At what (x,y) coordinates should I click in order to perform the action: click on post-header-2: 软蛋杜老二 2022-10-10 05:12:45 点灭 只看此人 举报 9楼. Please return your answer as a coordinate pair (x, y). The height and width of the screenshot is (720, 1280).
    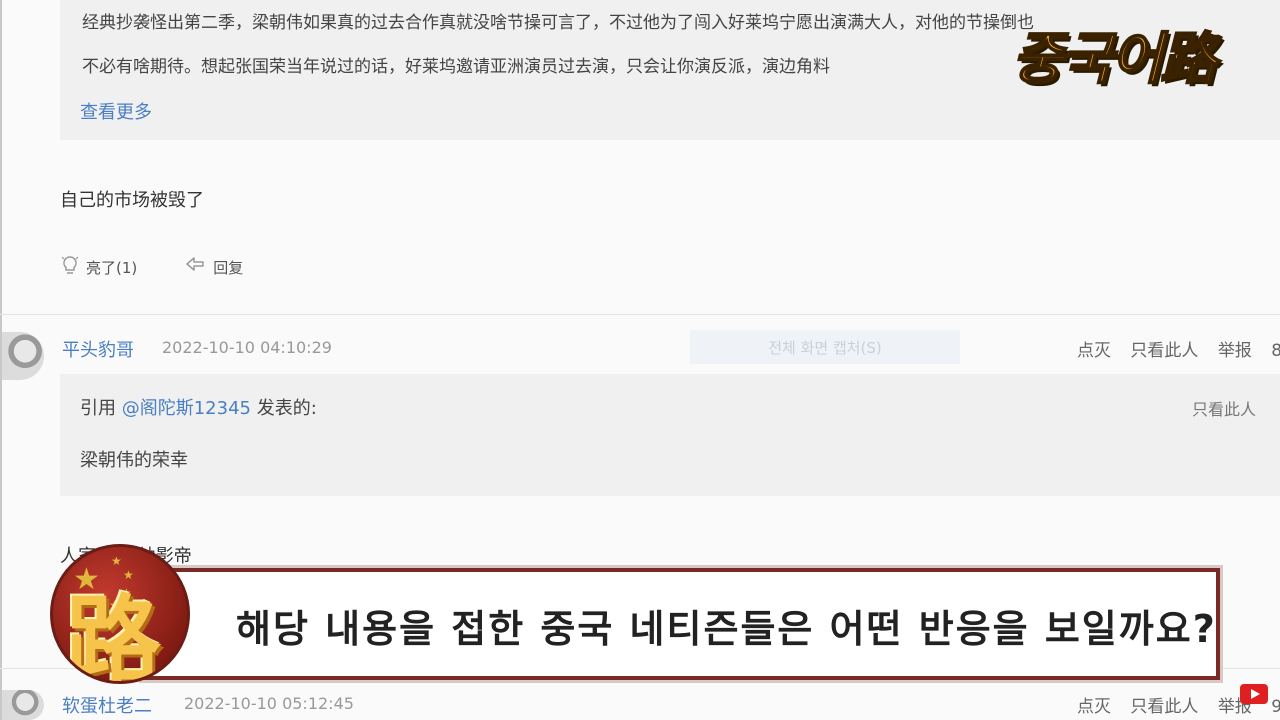
    Looking at the image, I should click on (640, 698).